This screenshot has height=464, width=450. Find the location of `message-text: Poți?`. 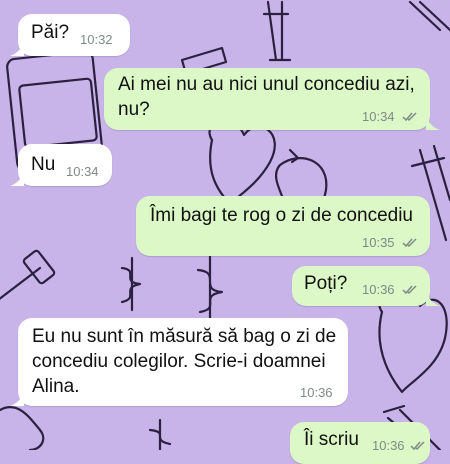

message-text: Poți? is located at coordinates (326, 283).